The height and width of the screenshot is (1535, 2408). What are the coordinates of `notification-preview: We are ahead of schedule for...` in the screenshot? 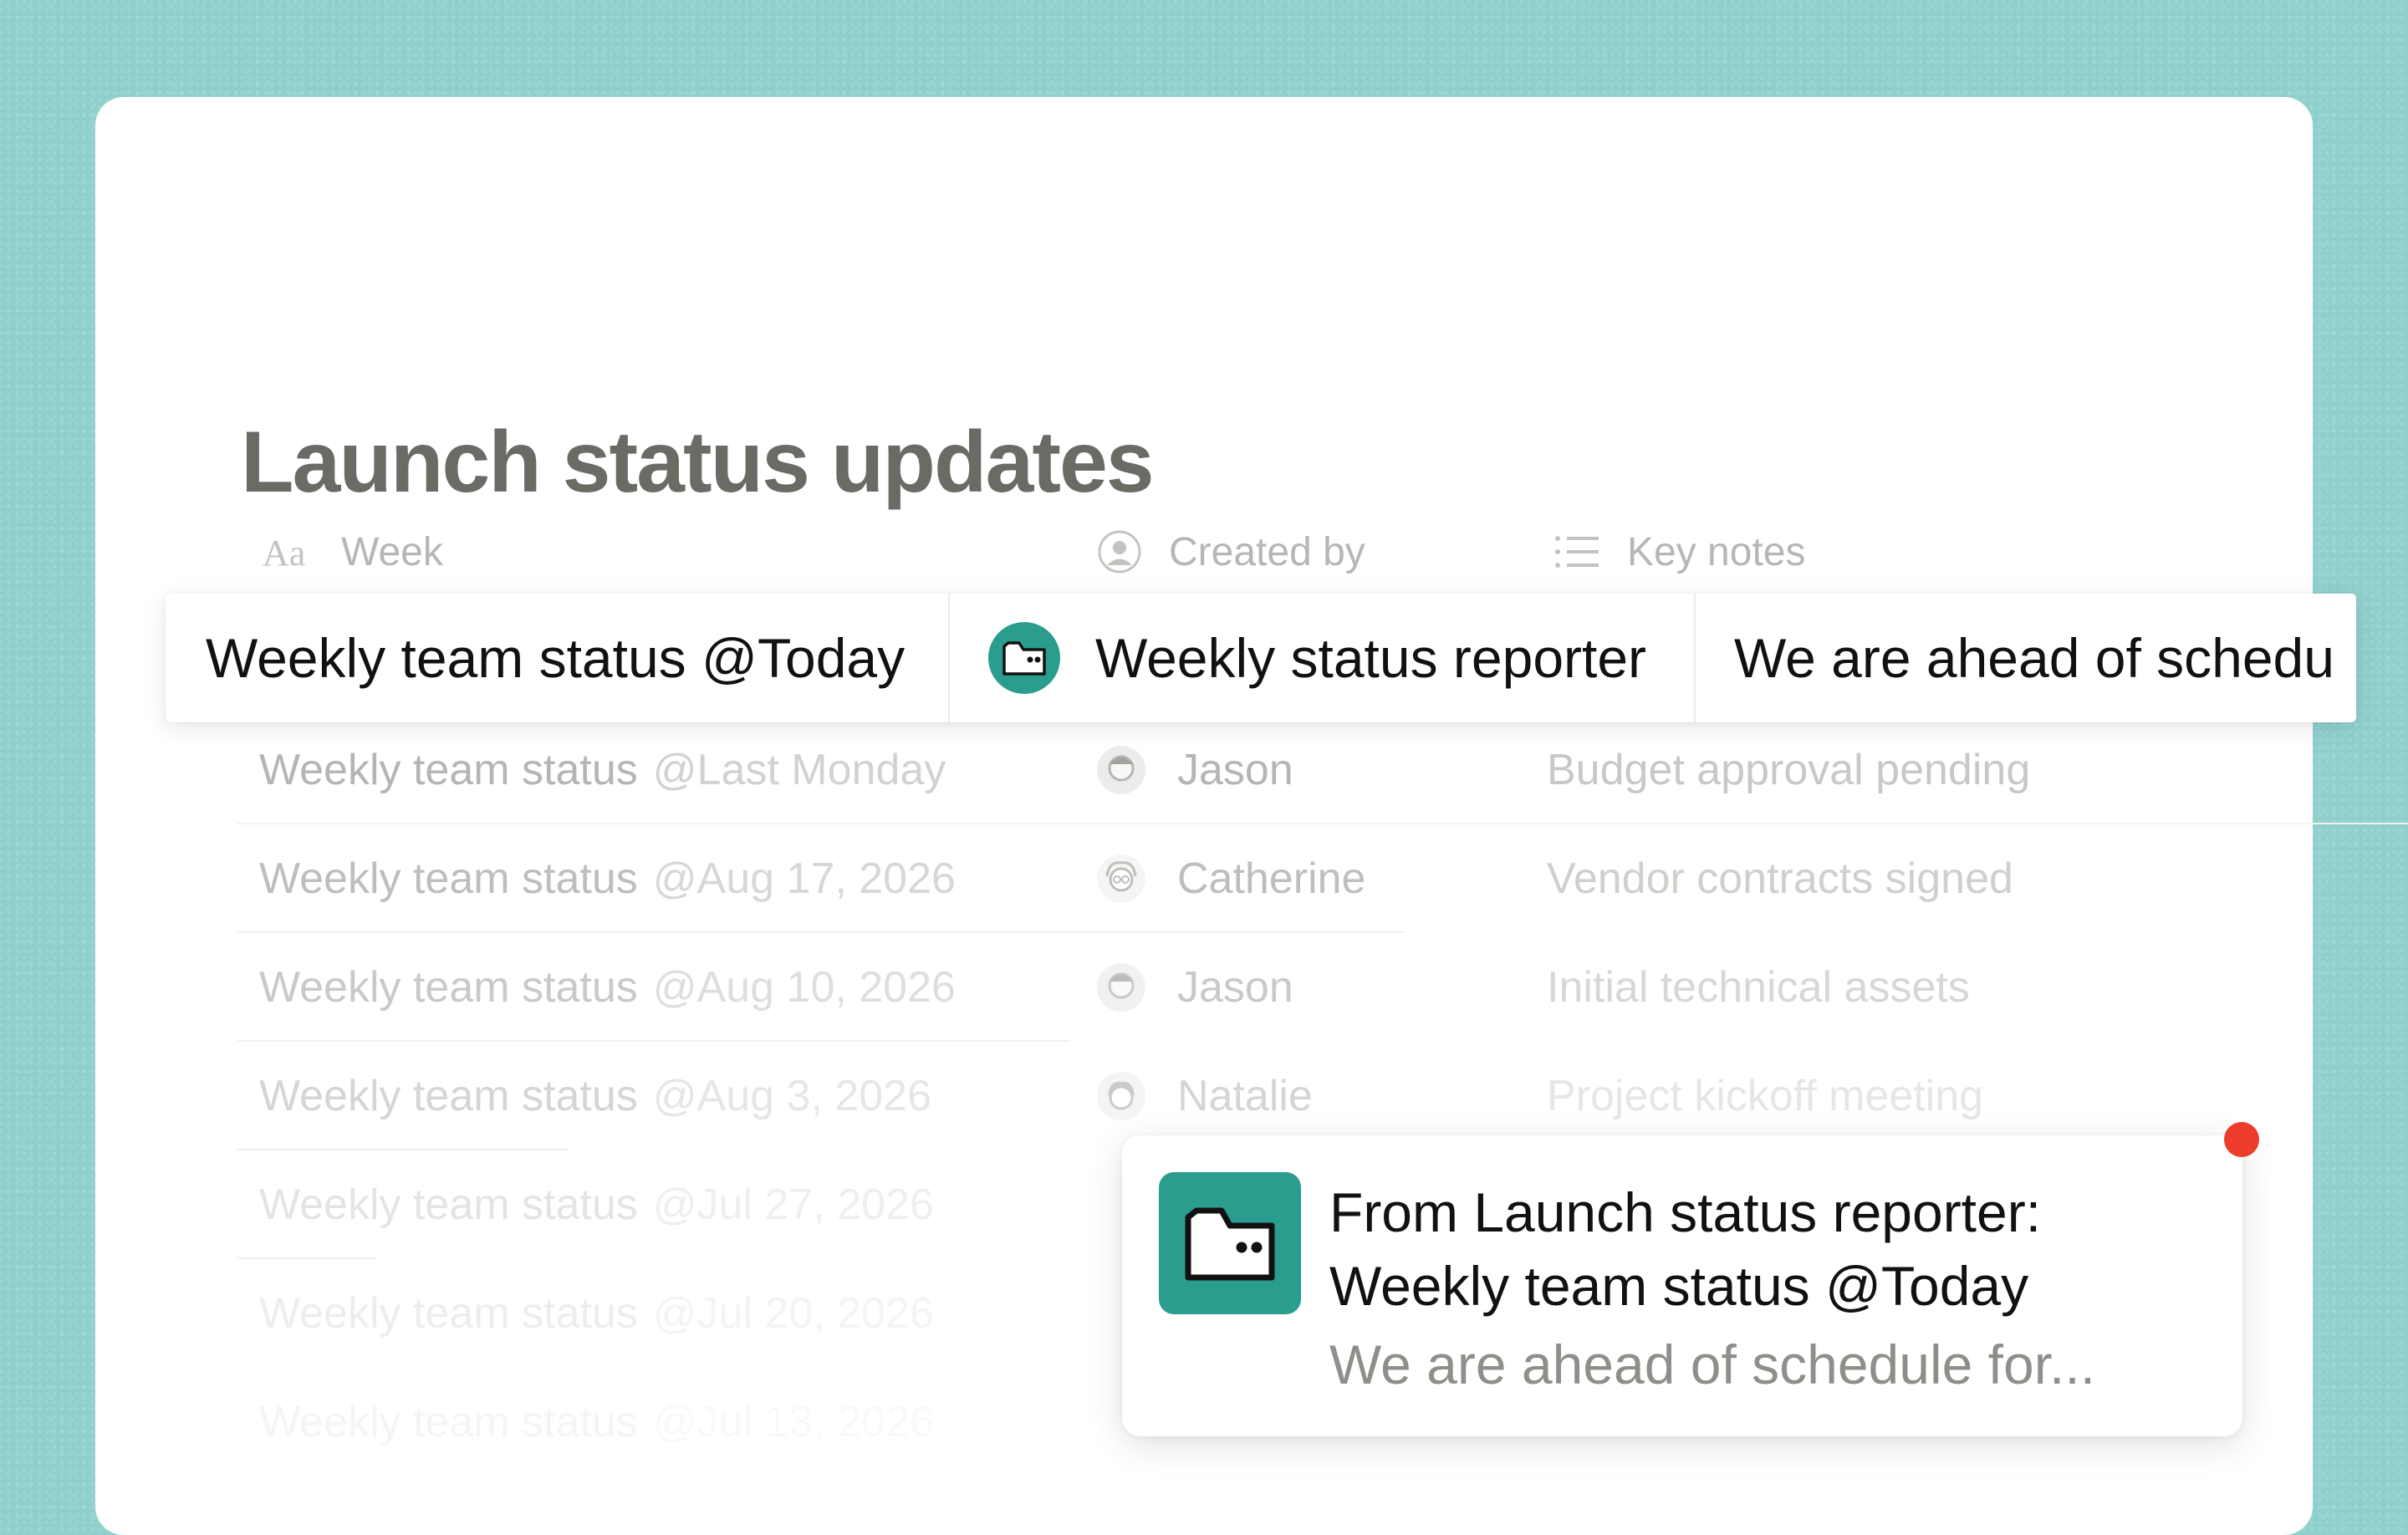 It's located at (1712, 1364).